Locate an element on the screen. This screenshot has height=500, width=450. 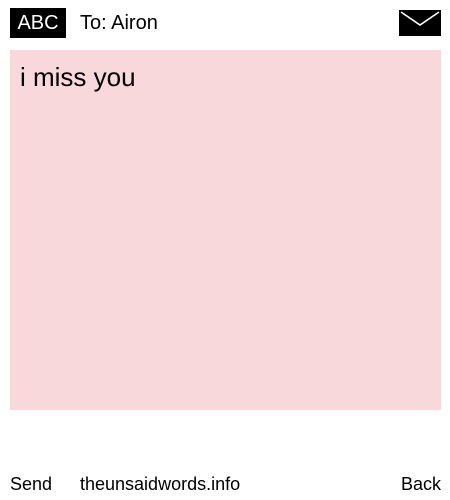
envelope-icon is located at coordinates (420, 23).